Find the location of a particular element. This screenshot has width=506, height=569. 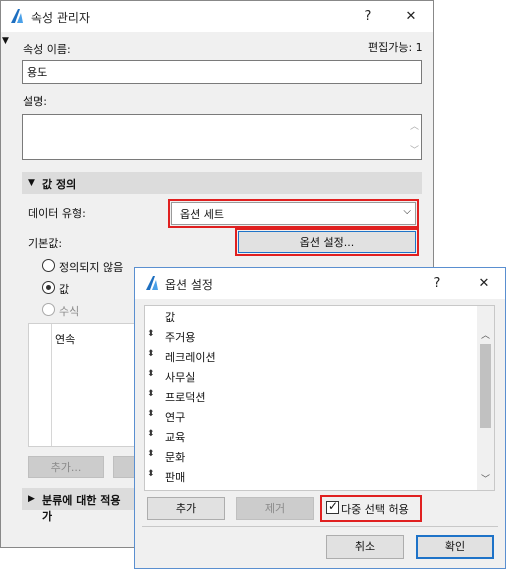

multi-select-checkbox is located at coordinates (332, 506).